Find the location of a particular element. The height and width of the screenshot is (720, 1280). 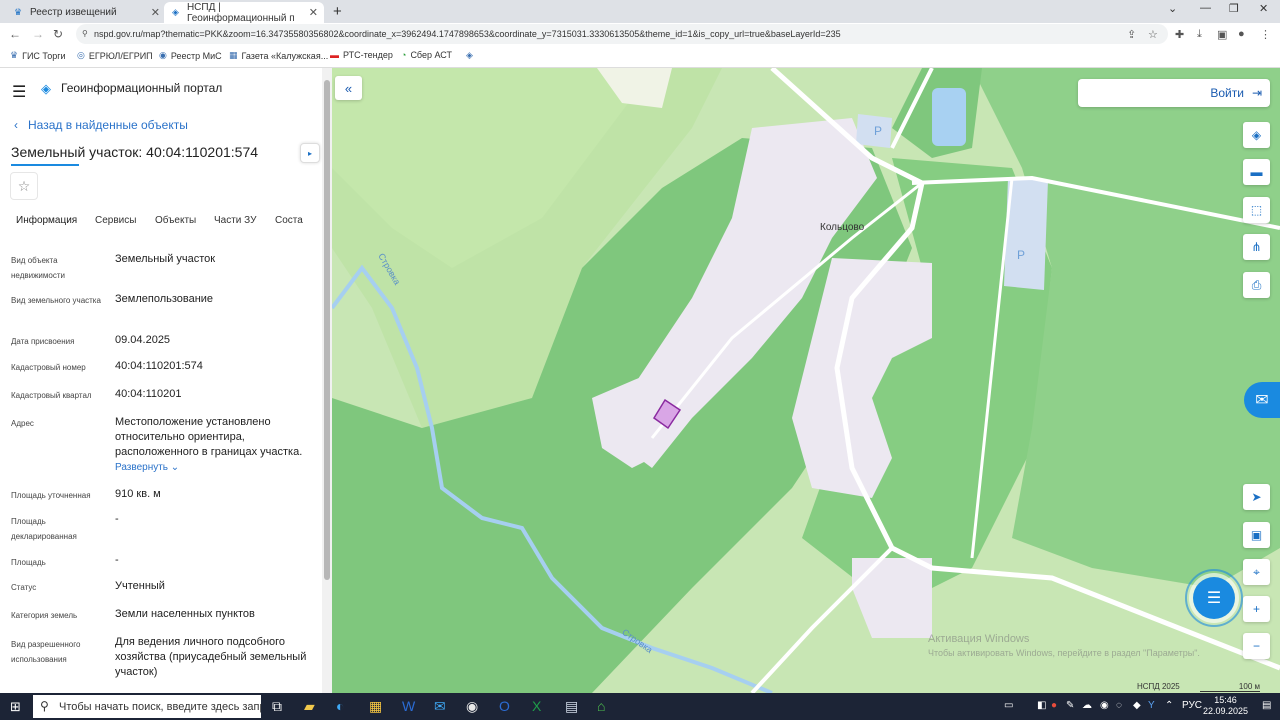

back-to-results-link: ‹ Назад в найденные объекты is located at coordinates (101, 125).